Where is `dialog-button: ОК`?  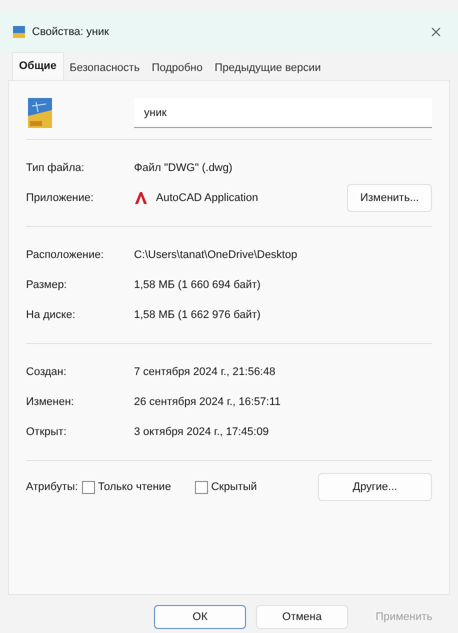 dialog-button: ОК is located at coordinates (200, 617).